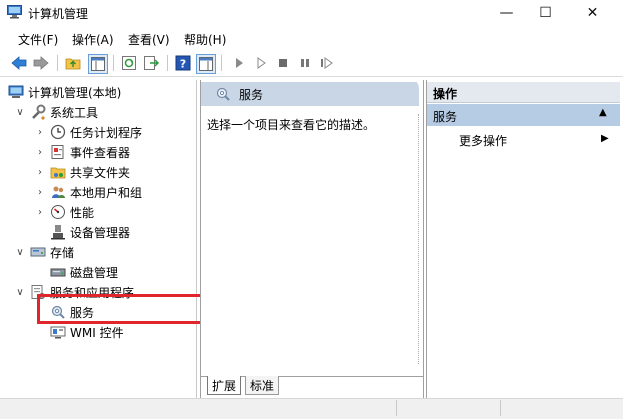  Describe the element at coordinates (239, 63) in the screenshot. I see `start-service-icon` at that location.